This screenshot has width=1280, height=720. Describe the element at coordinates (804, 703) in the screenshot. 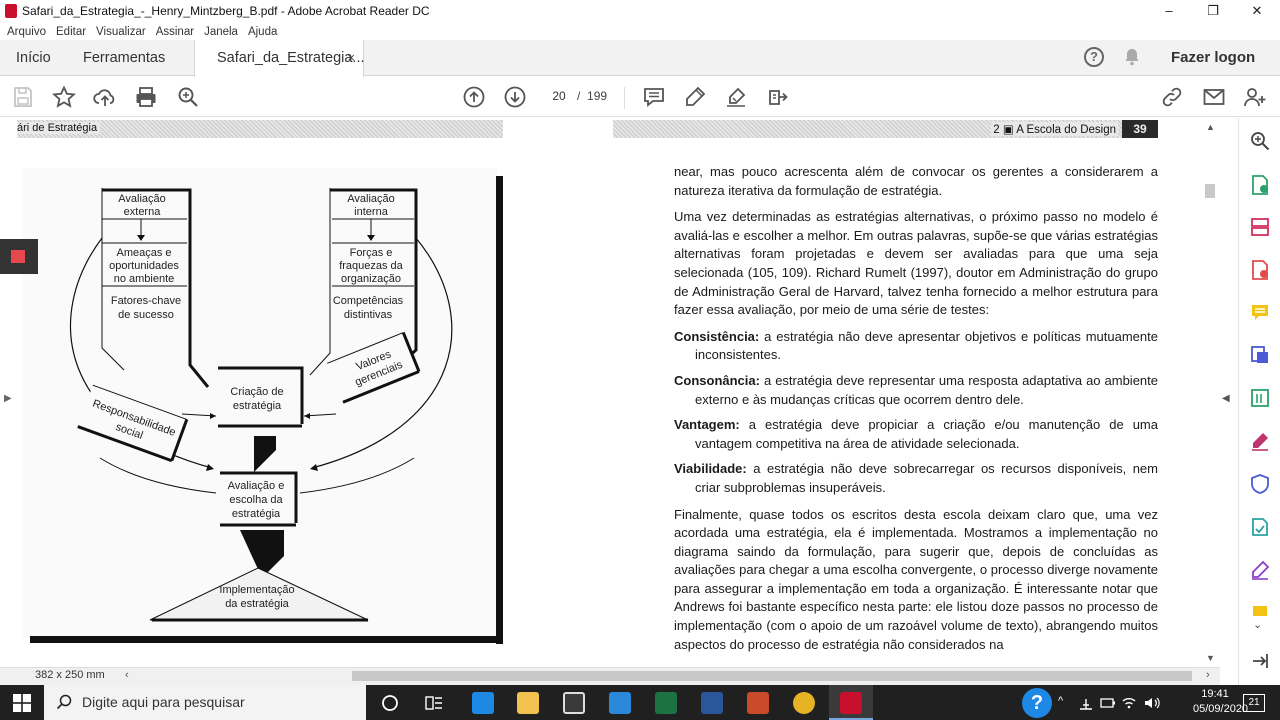

I see `chrome-icon` at that location.